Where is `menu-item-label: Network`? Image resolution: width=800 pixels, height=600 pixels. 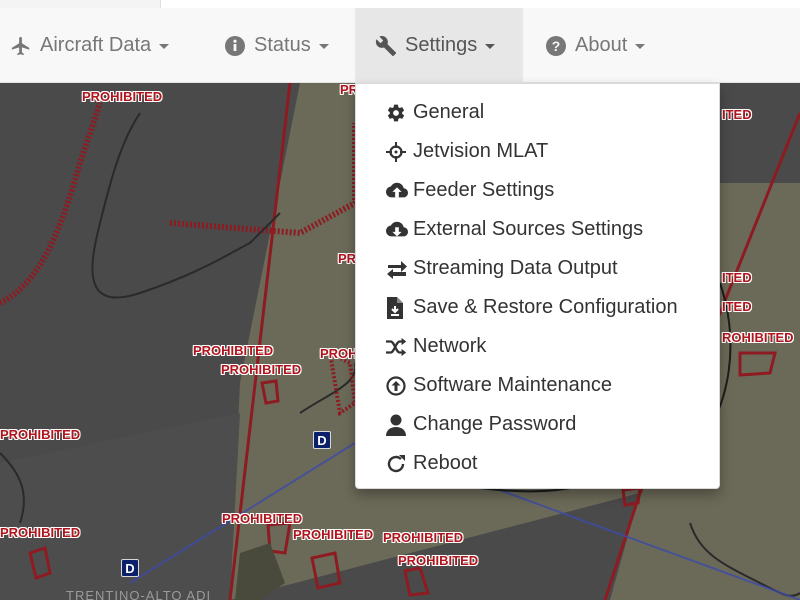 menu-item-label: Network is located at coordinates (450, 346).